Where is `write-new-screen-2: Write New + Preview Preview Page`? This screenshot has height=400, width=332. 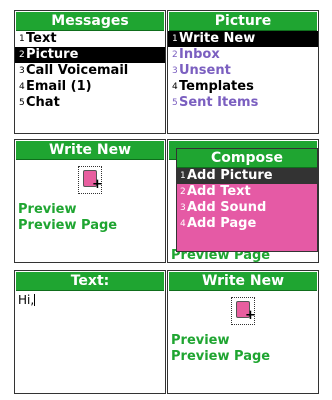
write-new-screen-2: Write New + Preview Preview Page is located at coordinates (243, 332).